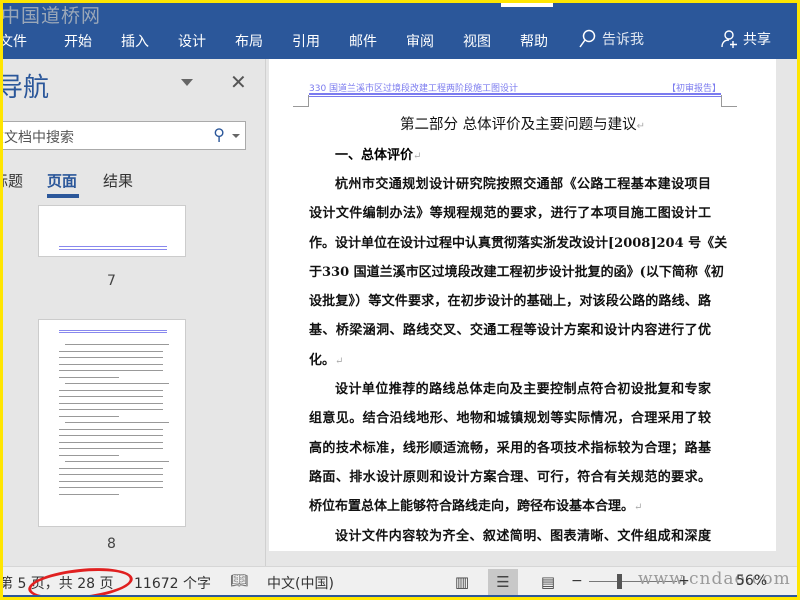  What do you see at coordinates (523, 184) in the screenshot?
I see `paragraph-line: 杭州市交通规划设计研究院按照交通部《公路工程基本建设项目` at bounding box center [523, 184].